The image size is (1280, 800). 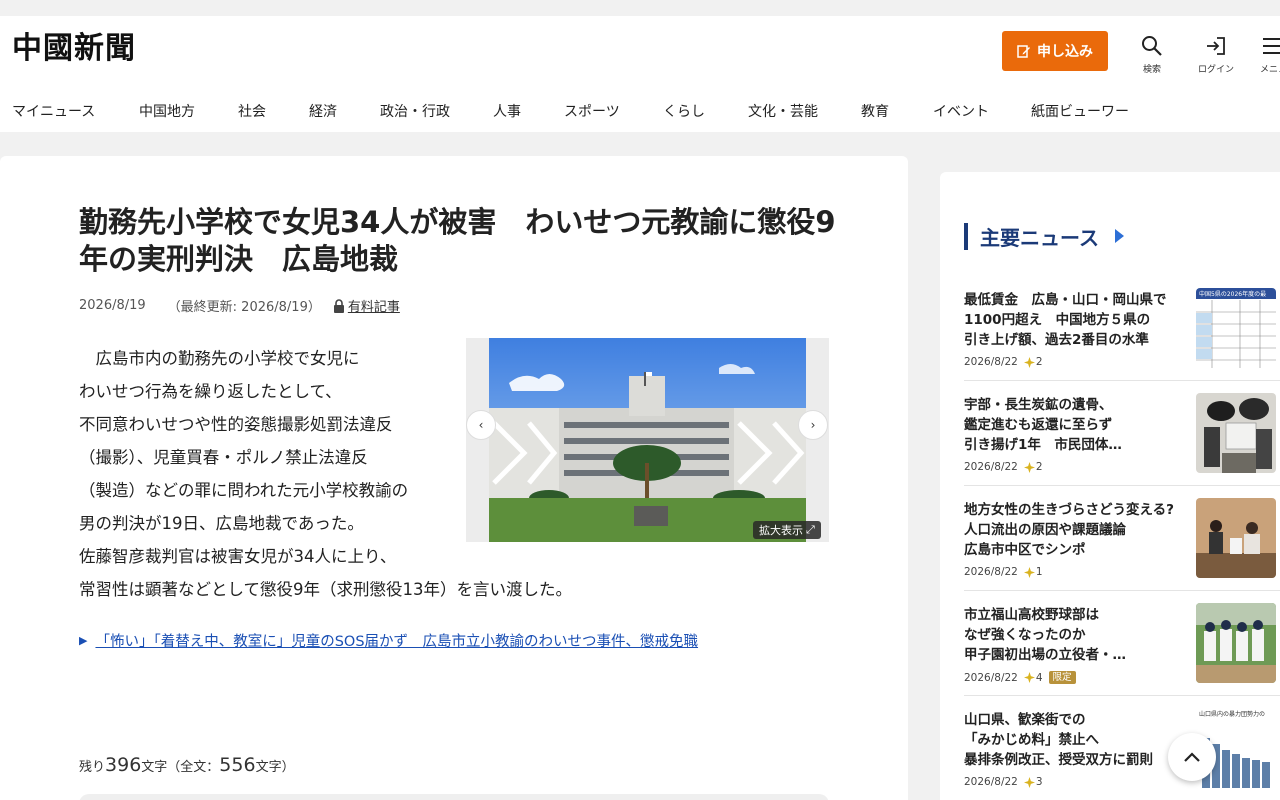 What do you see at coordinates (1075, 740) in the screenshot?
I see `news-title: 山口県、歓楽街での 「みかじめ料」禁止へ 暴排条例改正、授受双方に罰則` at bounding box center [1075, 740].